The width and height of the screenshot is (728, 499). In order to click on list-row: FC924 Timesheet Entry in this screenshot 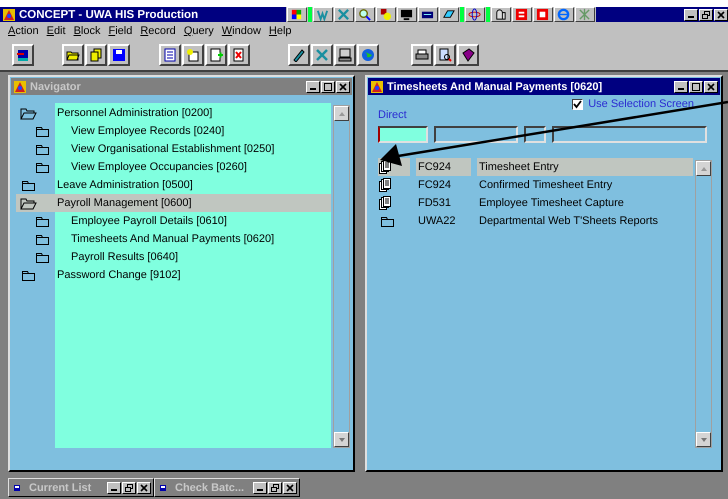, I will do `click(535, 167)`.